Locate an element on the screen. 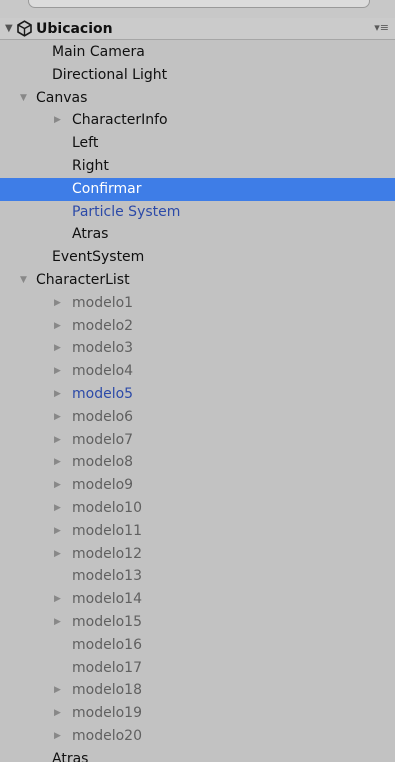 The width and height of the screenshot is (395, 762). scene-name: Ubicacion is located at coordinates (74, 29).